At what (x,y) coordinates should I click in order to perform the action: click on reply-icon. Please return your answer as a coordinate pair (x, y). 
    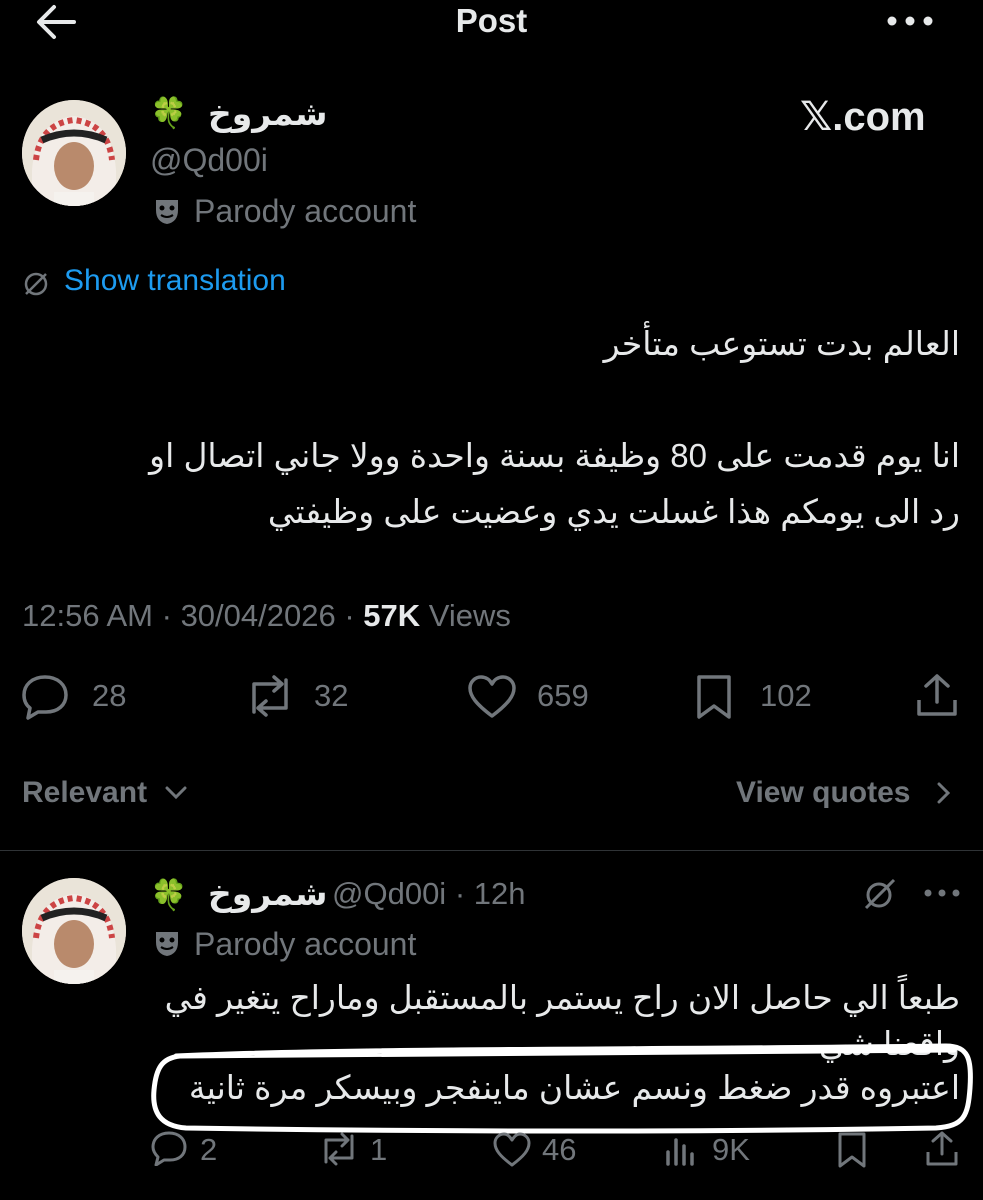
    Looking at the image, I should click on (45, 696).